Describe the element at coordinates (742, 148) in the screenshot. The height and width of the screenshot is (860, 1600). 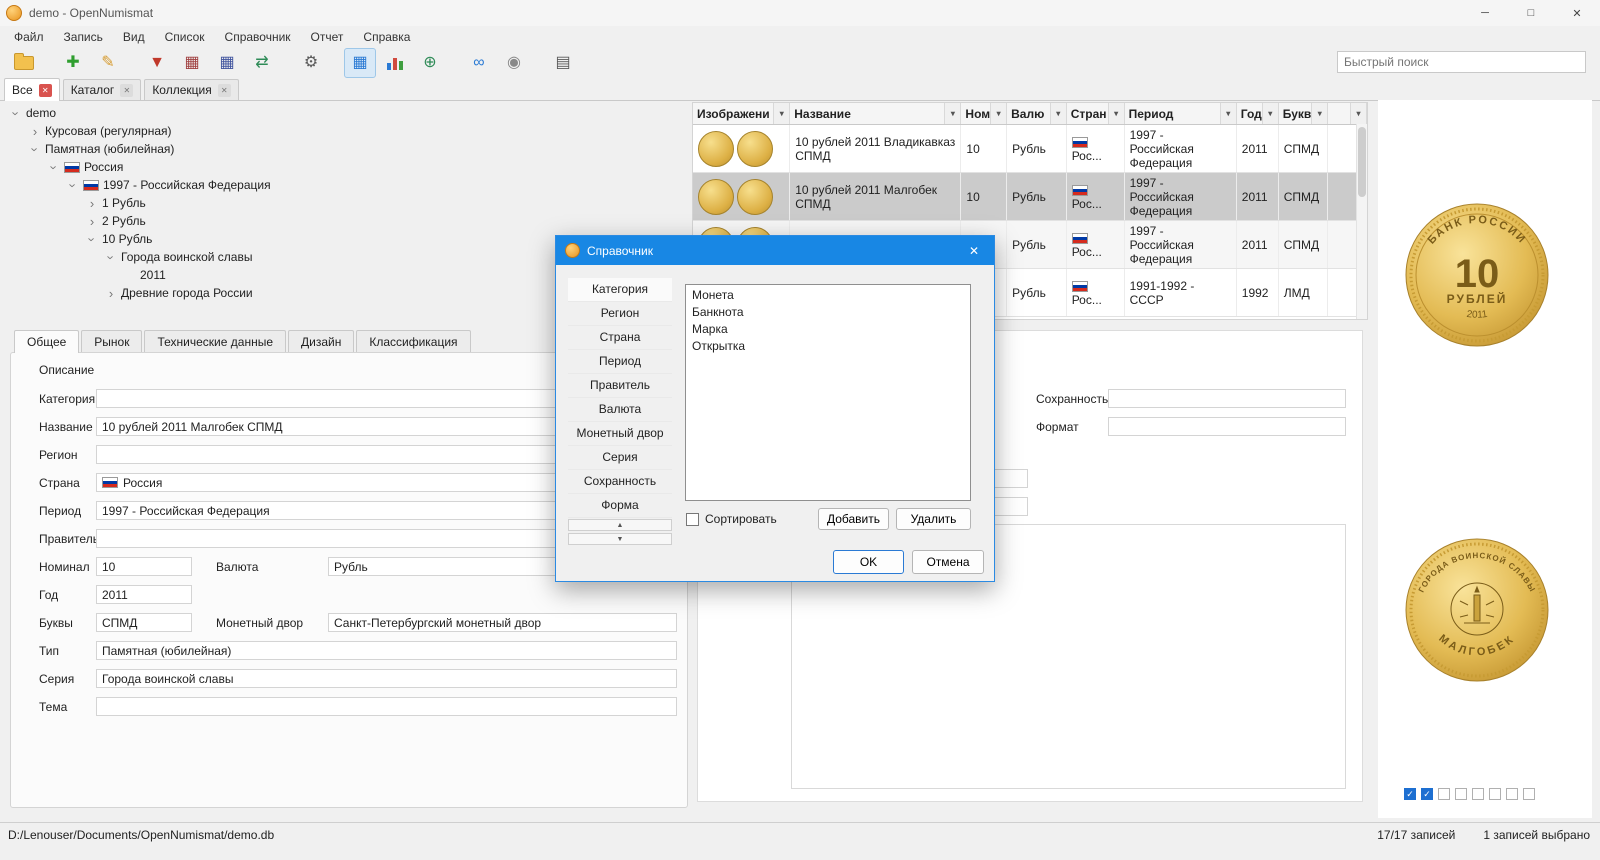
I see `cell-images` at that location.